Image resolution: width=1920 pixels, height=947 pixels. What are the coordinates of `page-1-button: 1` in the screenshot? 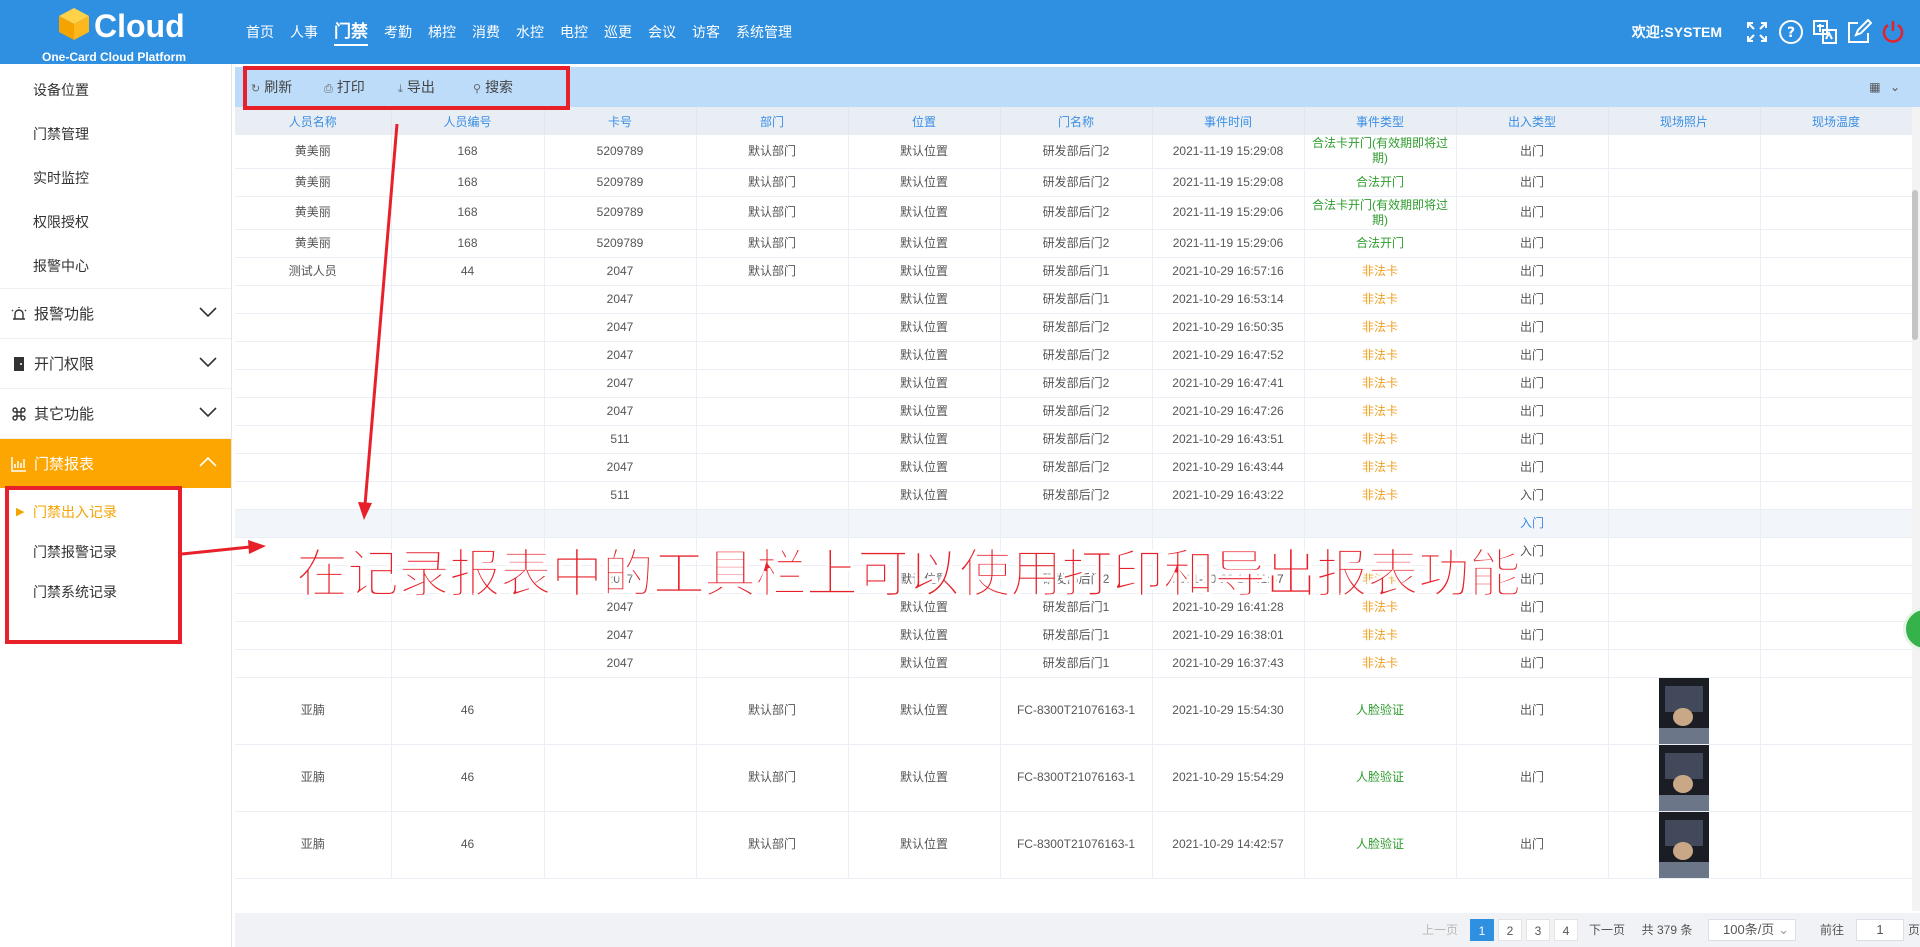 It's located at (1482, 930).